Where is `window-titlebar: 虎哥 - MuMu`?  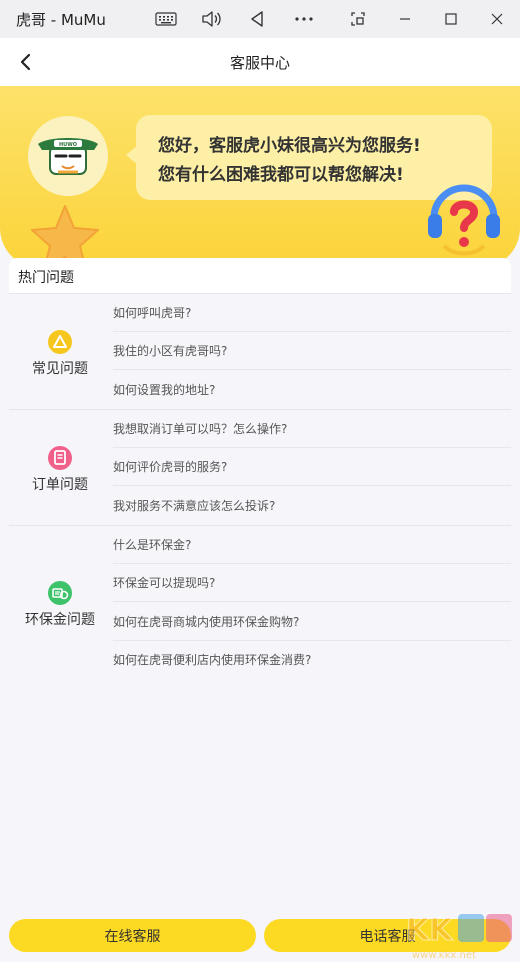
window-titlebar: 虎哥 - MuMu is located at coordinates (260, 19).